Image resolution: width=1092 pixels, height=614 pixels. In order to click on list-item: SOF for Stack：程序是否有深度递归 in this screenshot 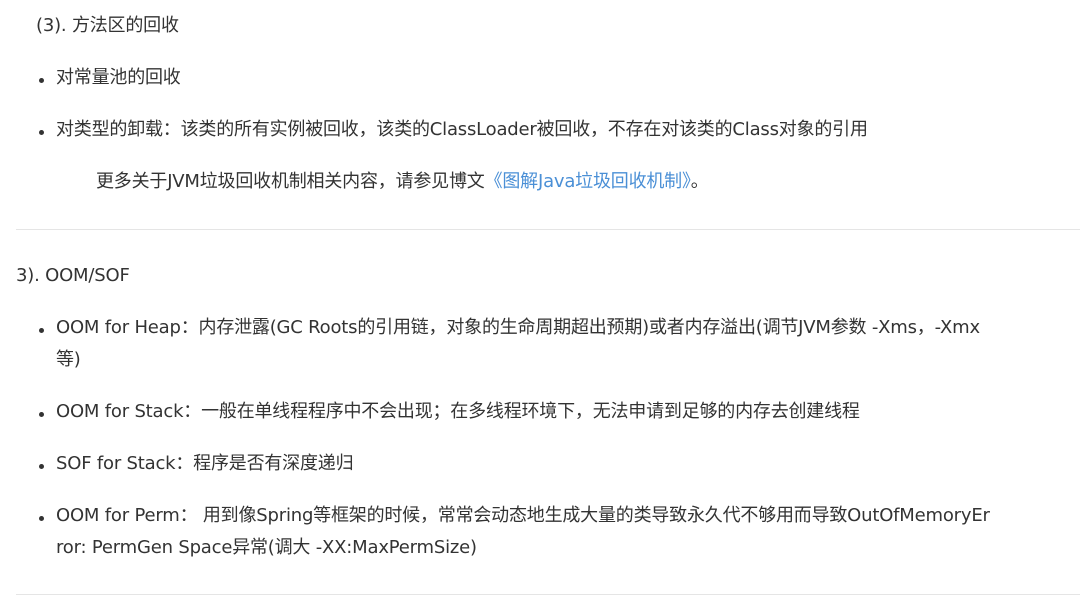, I will do `click(205, 463)`.